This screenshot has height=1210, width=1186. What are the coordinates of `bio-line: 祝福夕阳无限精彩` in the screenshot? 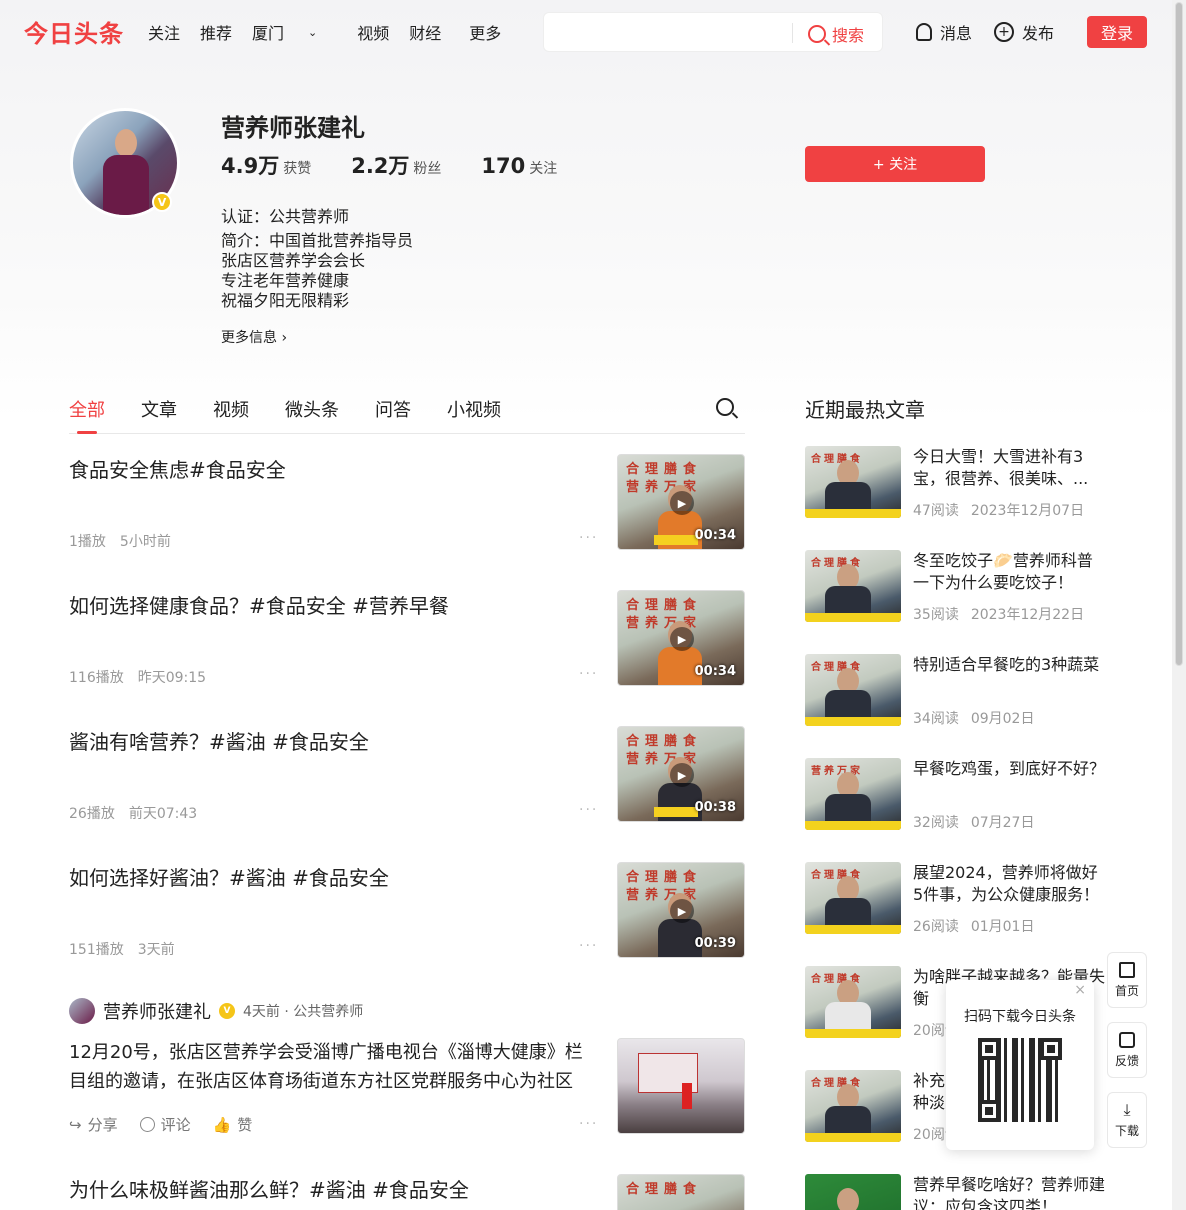 It's located at (285, 300).